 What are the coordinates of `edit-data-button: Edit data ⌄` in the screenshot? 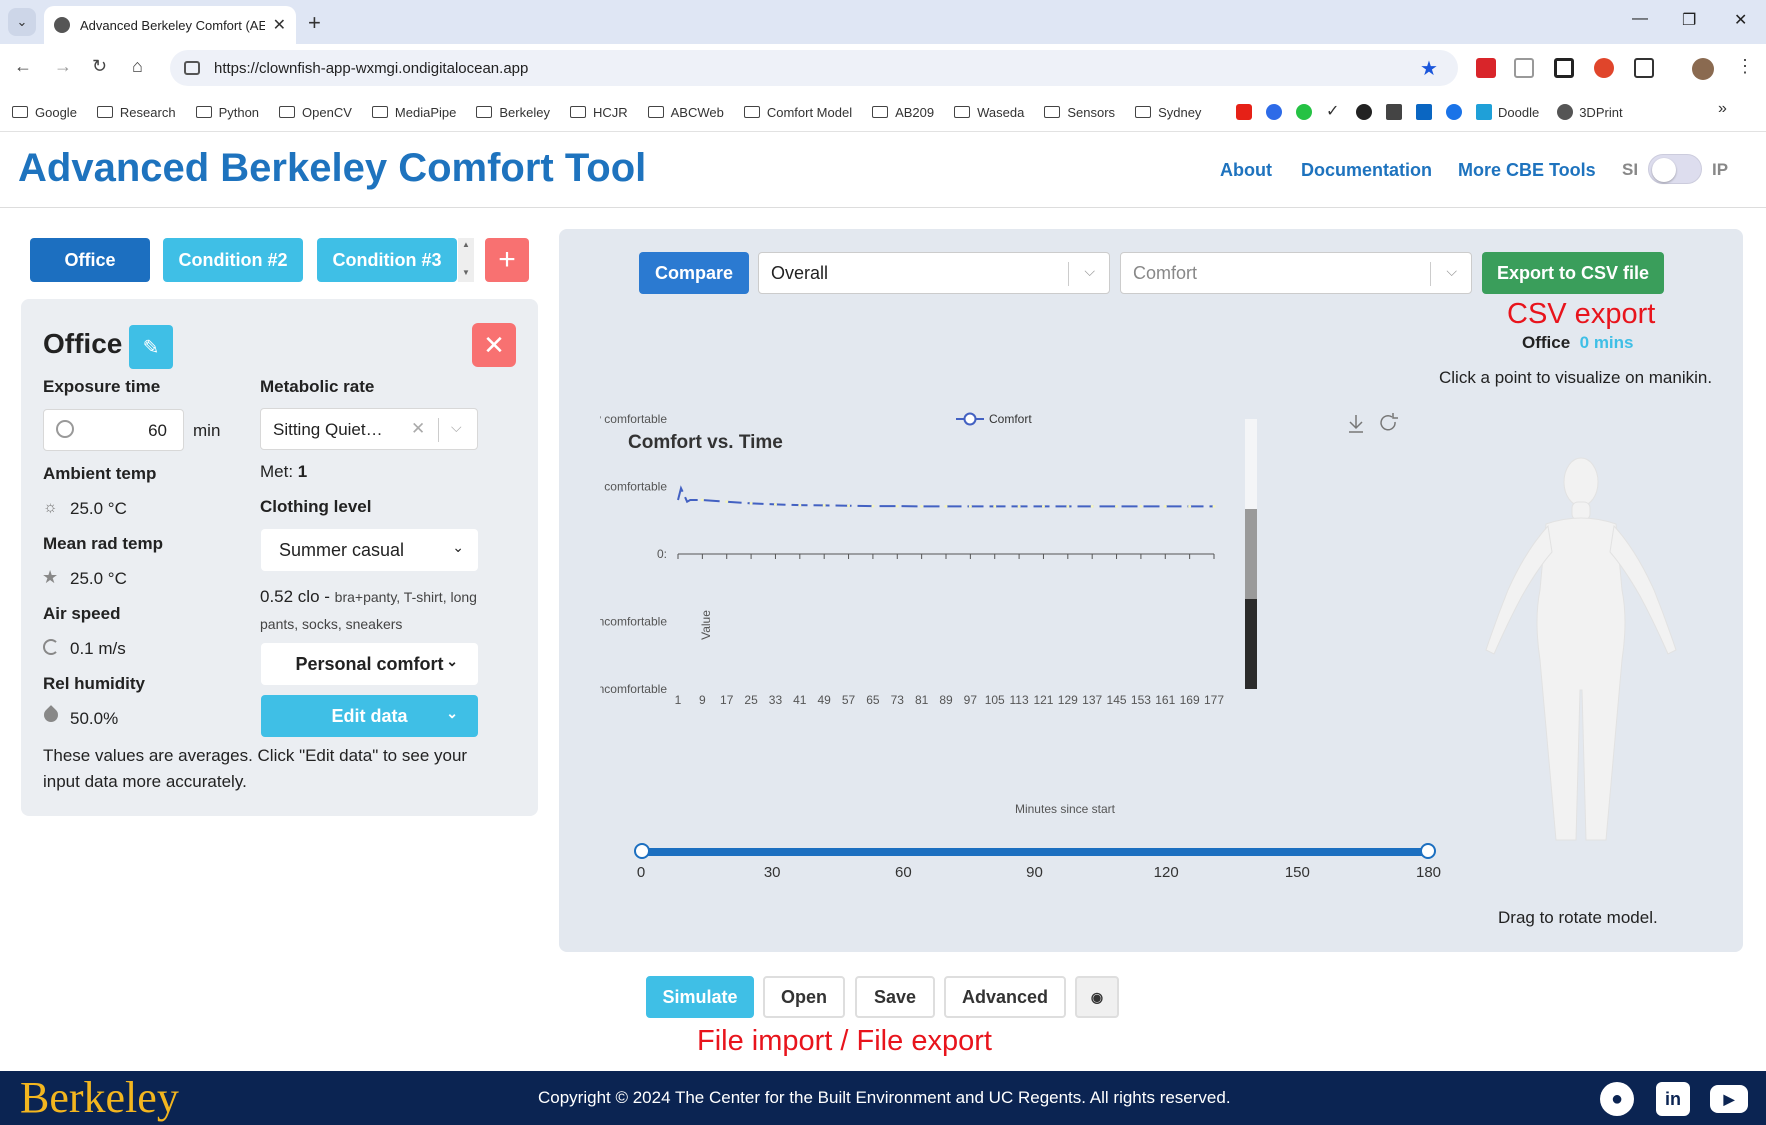 It's located at (369, 716).